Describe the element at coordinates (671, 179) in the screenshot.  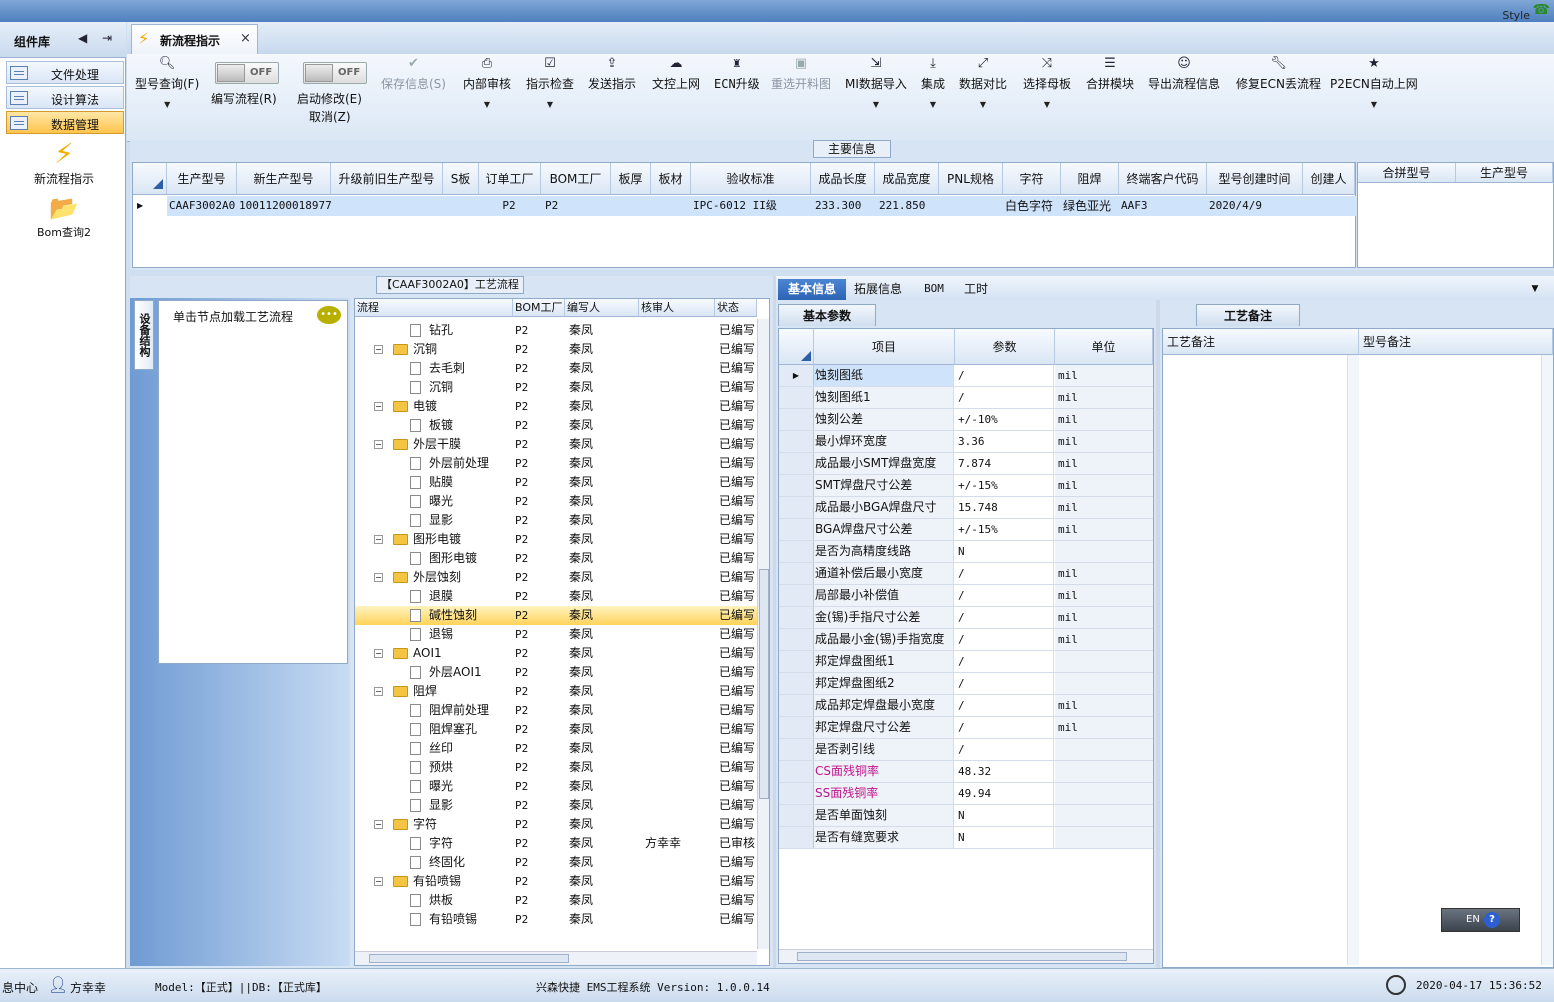
I see `column-header: 板材` at that location.